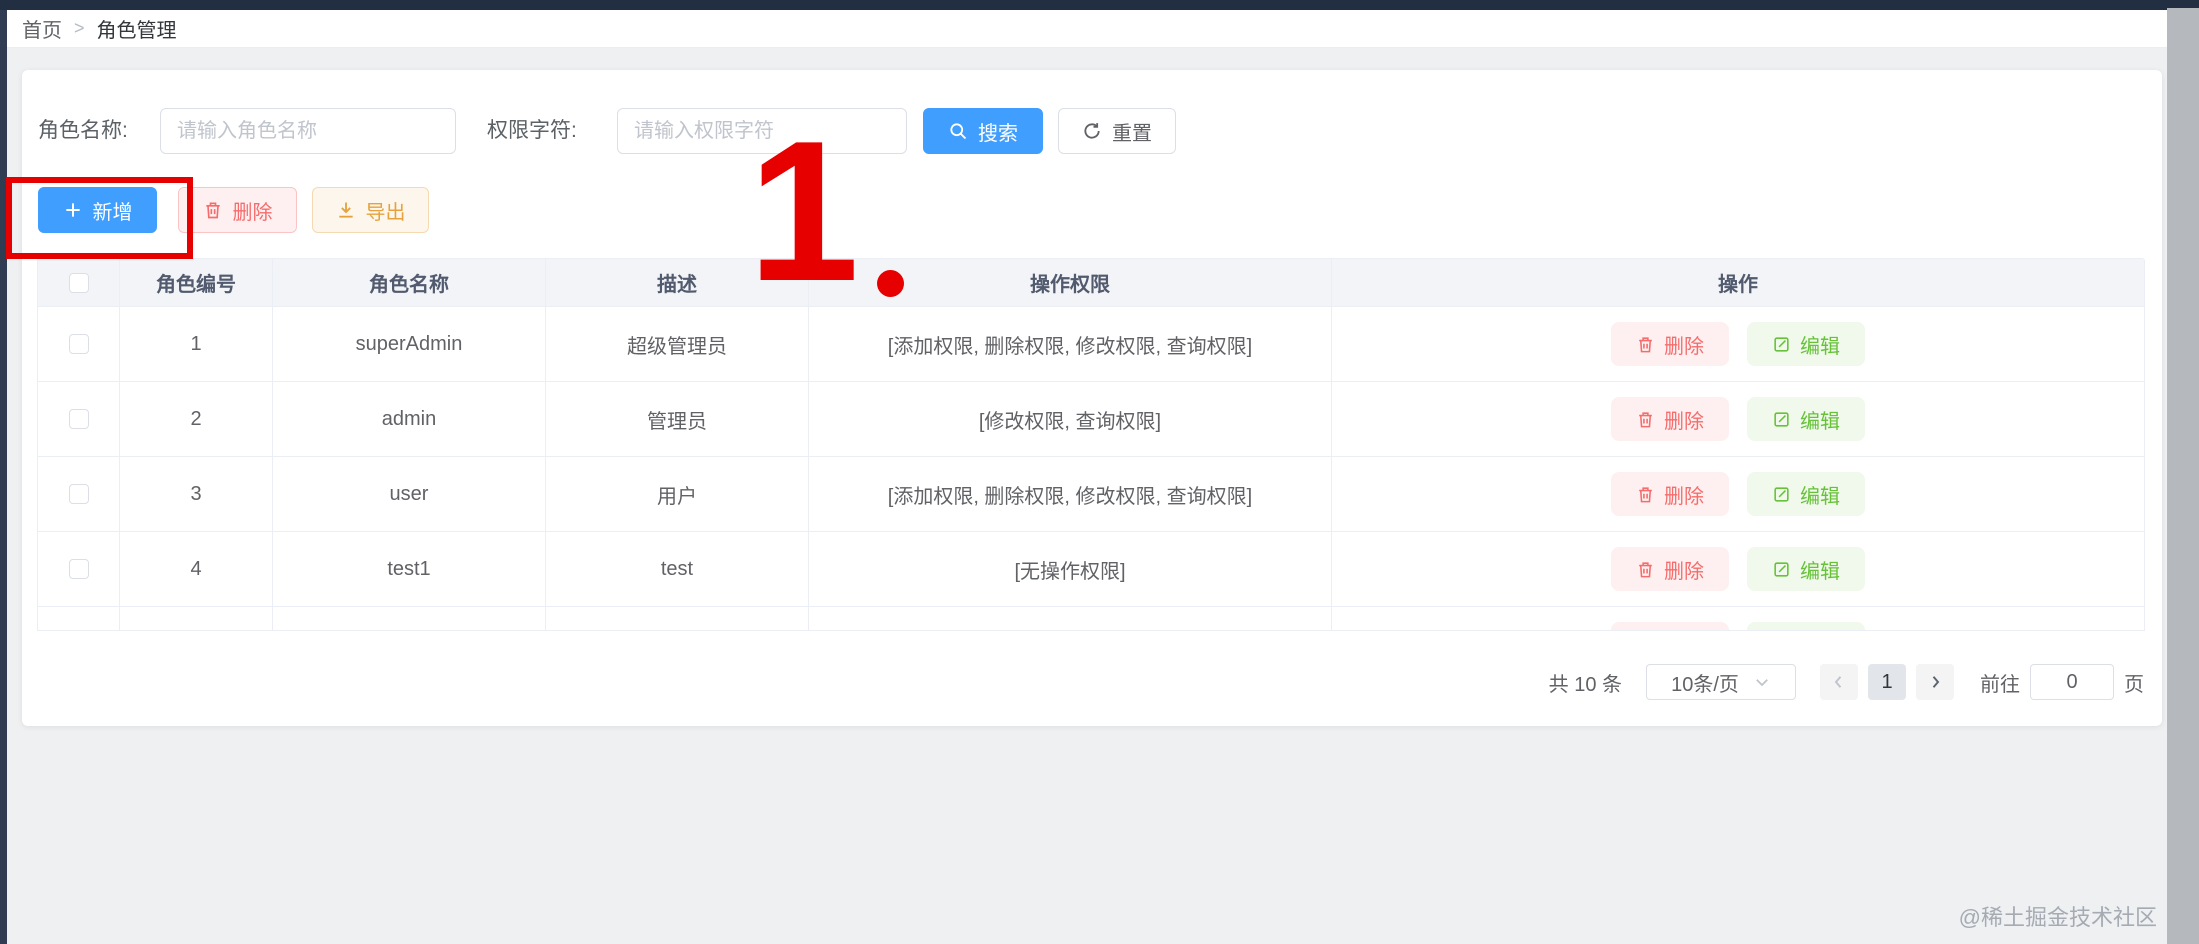 The height and width of the screenshot is (944, 2199). Describe the element at coordinates (1117, 131) in the screenshot. I see `reset-button: 重置` at that location.